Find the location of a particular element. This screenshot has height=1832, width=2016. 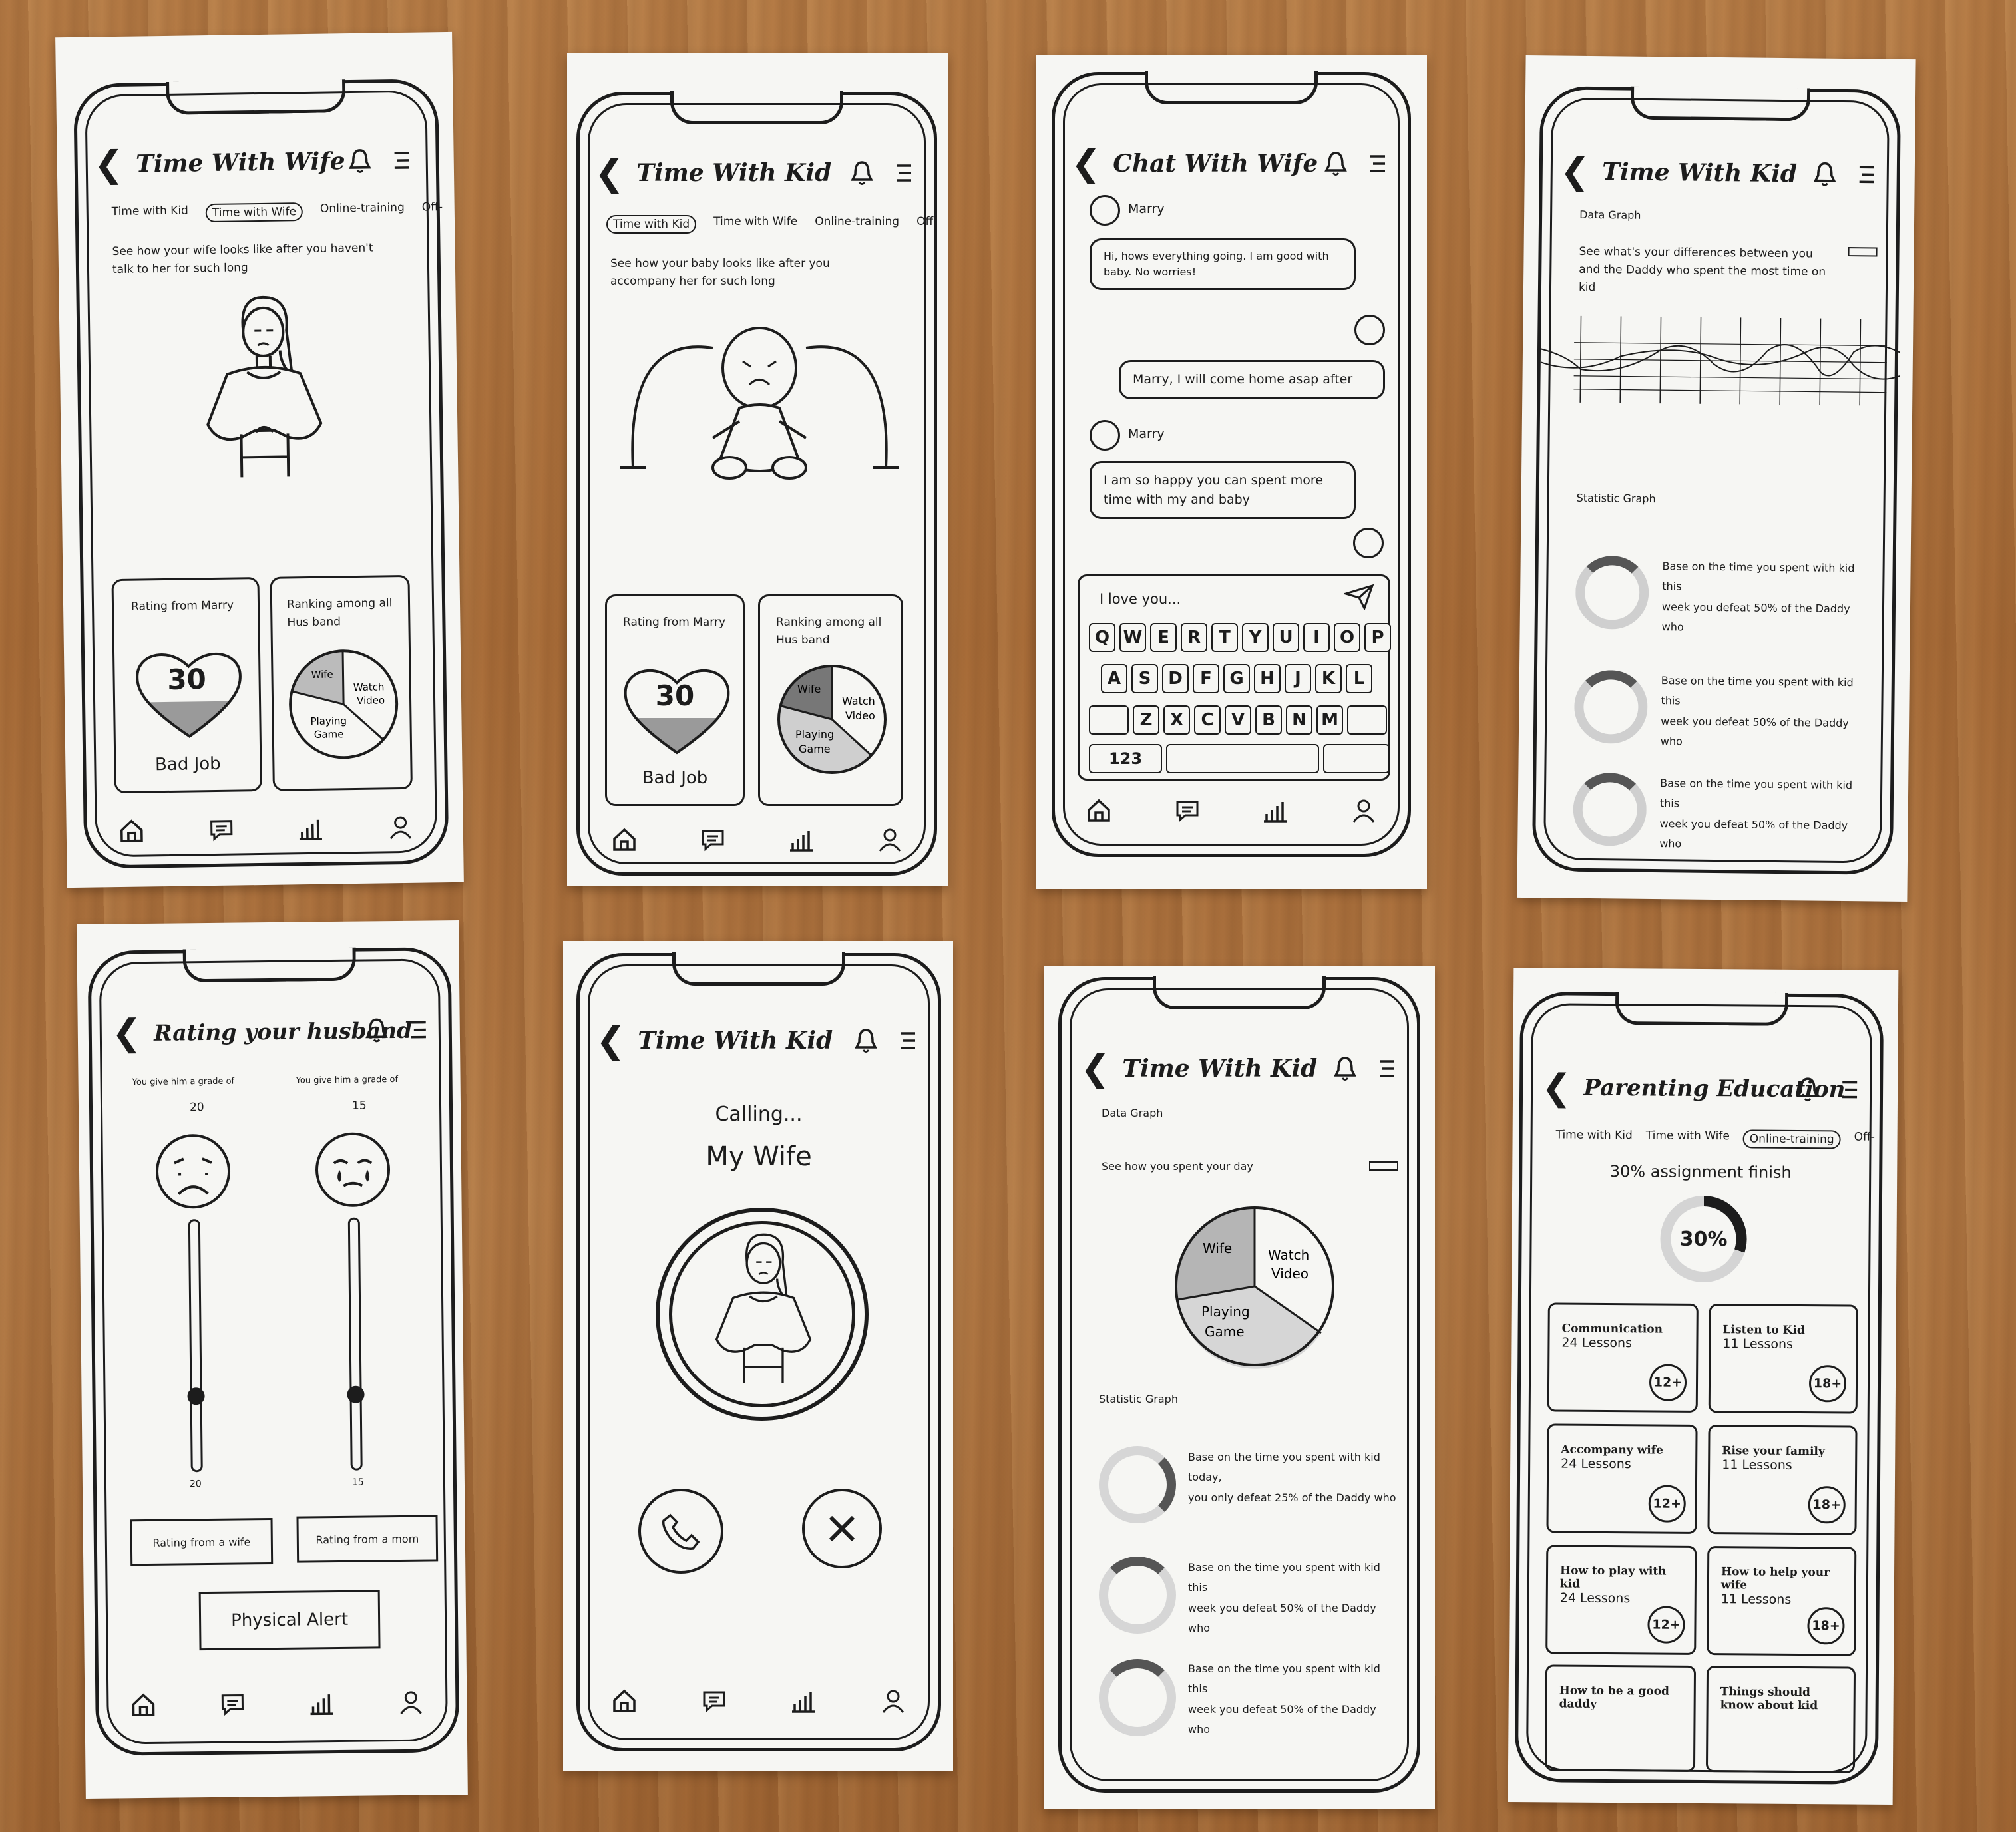

space-key is located at coordinates (1242, 758).